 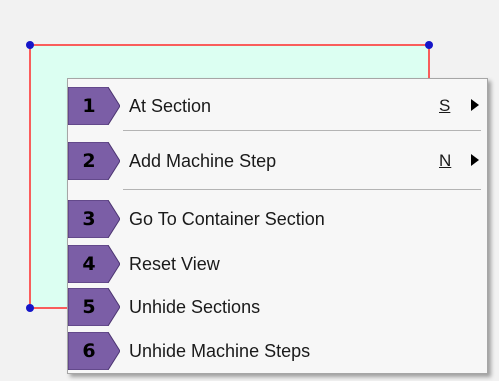 What do you see at coordinates (195, 306) in the screenshot?
I see `menu-item-label: Unhide Sections` at bounding box center [195, 306].